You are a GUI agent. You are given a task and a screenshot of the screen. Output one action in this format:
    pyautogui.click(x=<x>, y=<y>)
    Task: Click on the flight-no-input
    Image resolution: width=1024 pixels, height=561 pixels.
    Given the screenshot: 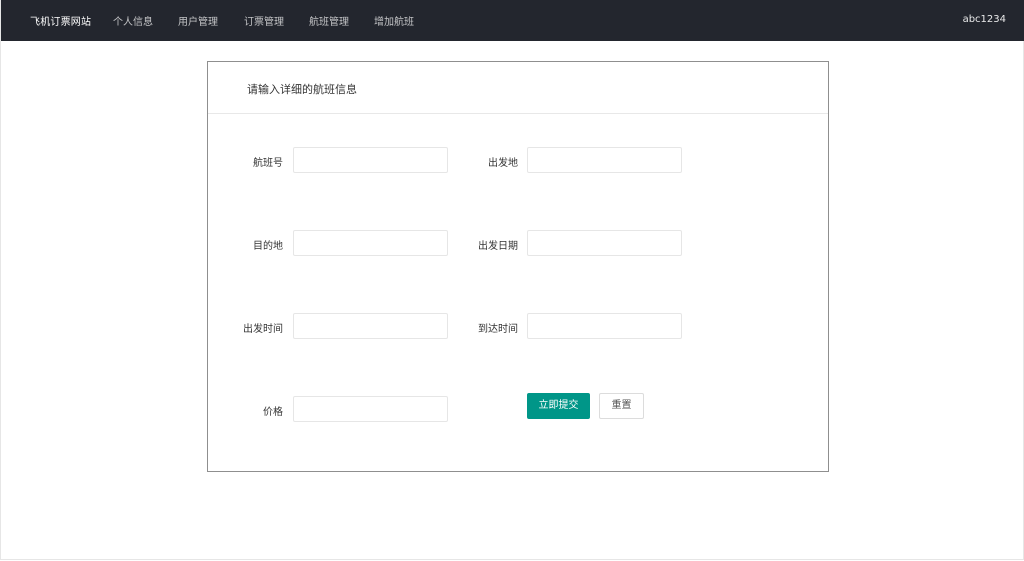 What is the action you would take?
    pyautogui.click(x=370, y=160)
    